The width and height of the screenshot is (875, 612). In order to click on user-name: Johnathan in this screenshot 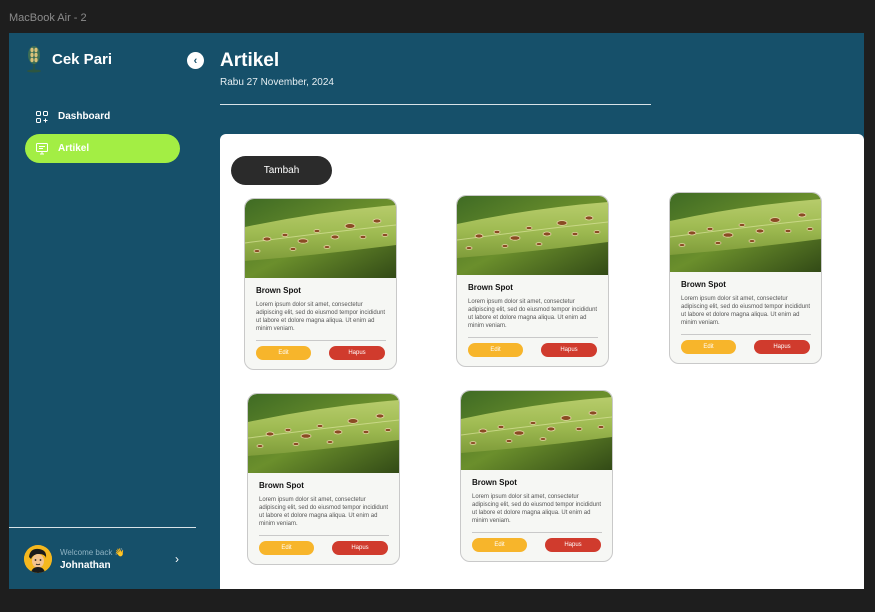, I will do `click(85, 565)`.